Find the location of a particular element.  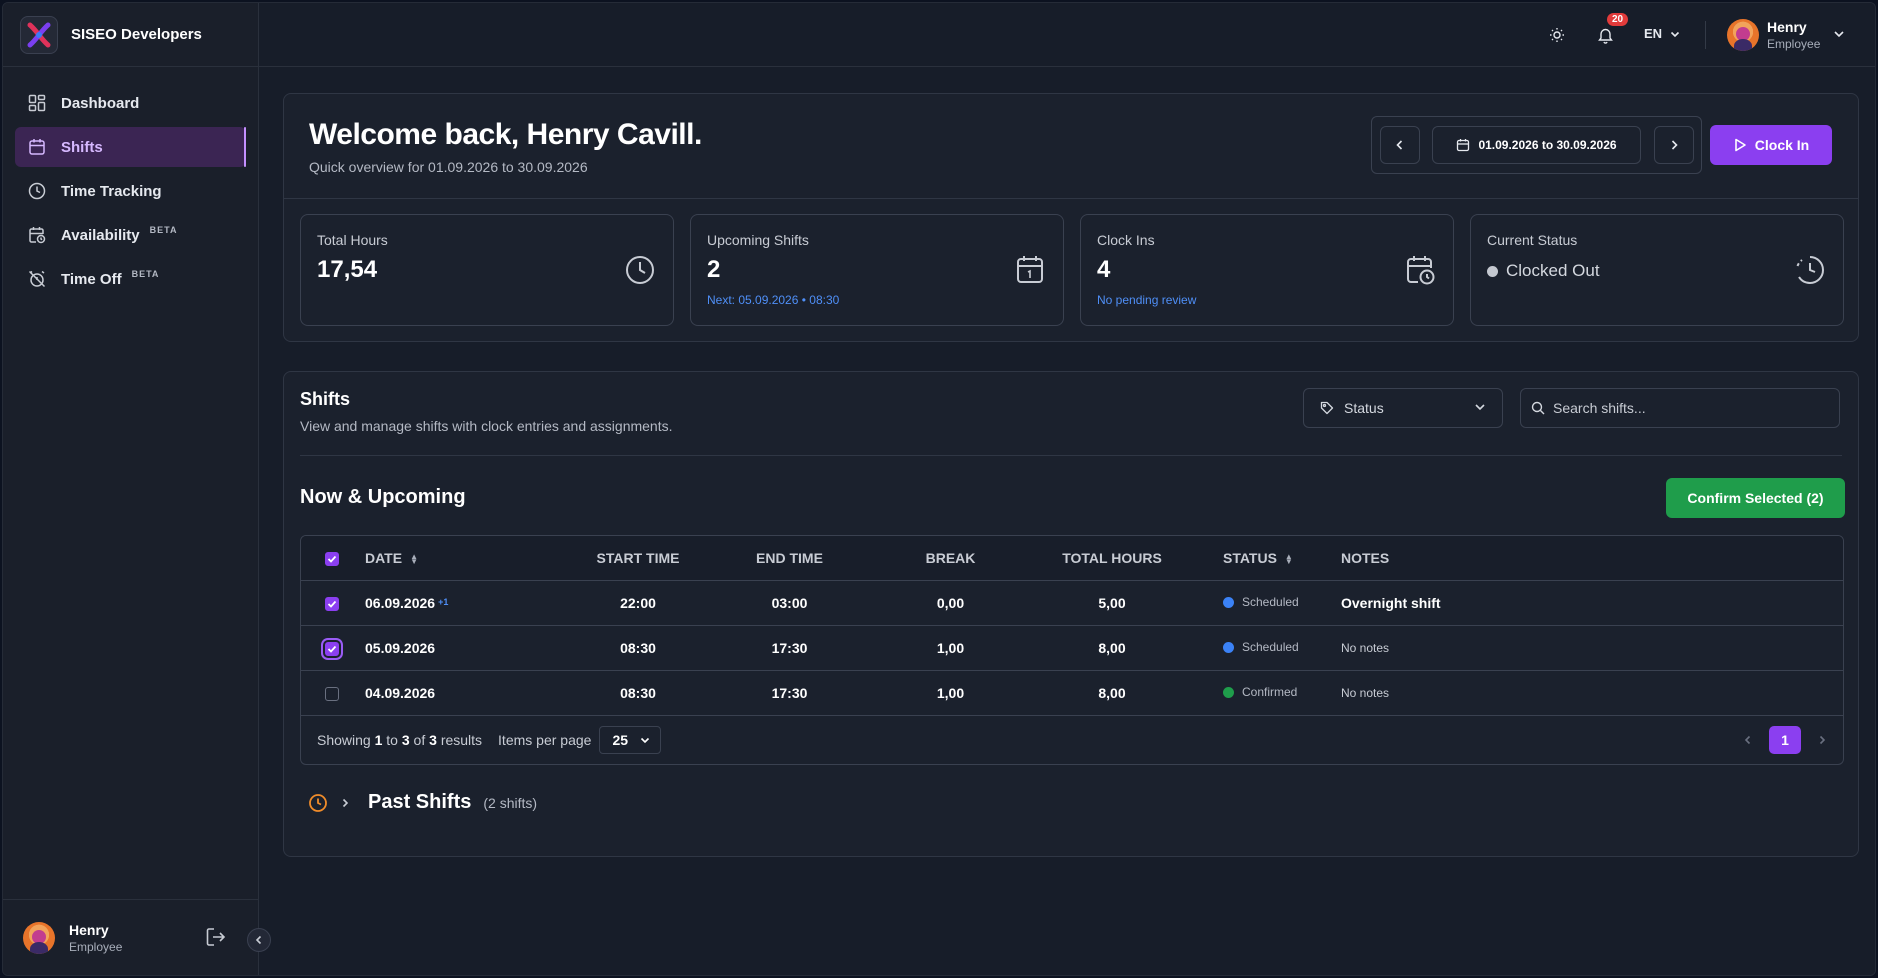

sidebar-item-label: Time Off is located at coordinates (91, 279).